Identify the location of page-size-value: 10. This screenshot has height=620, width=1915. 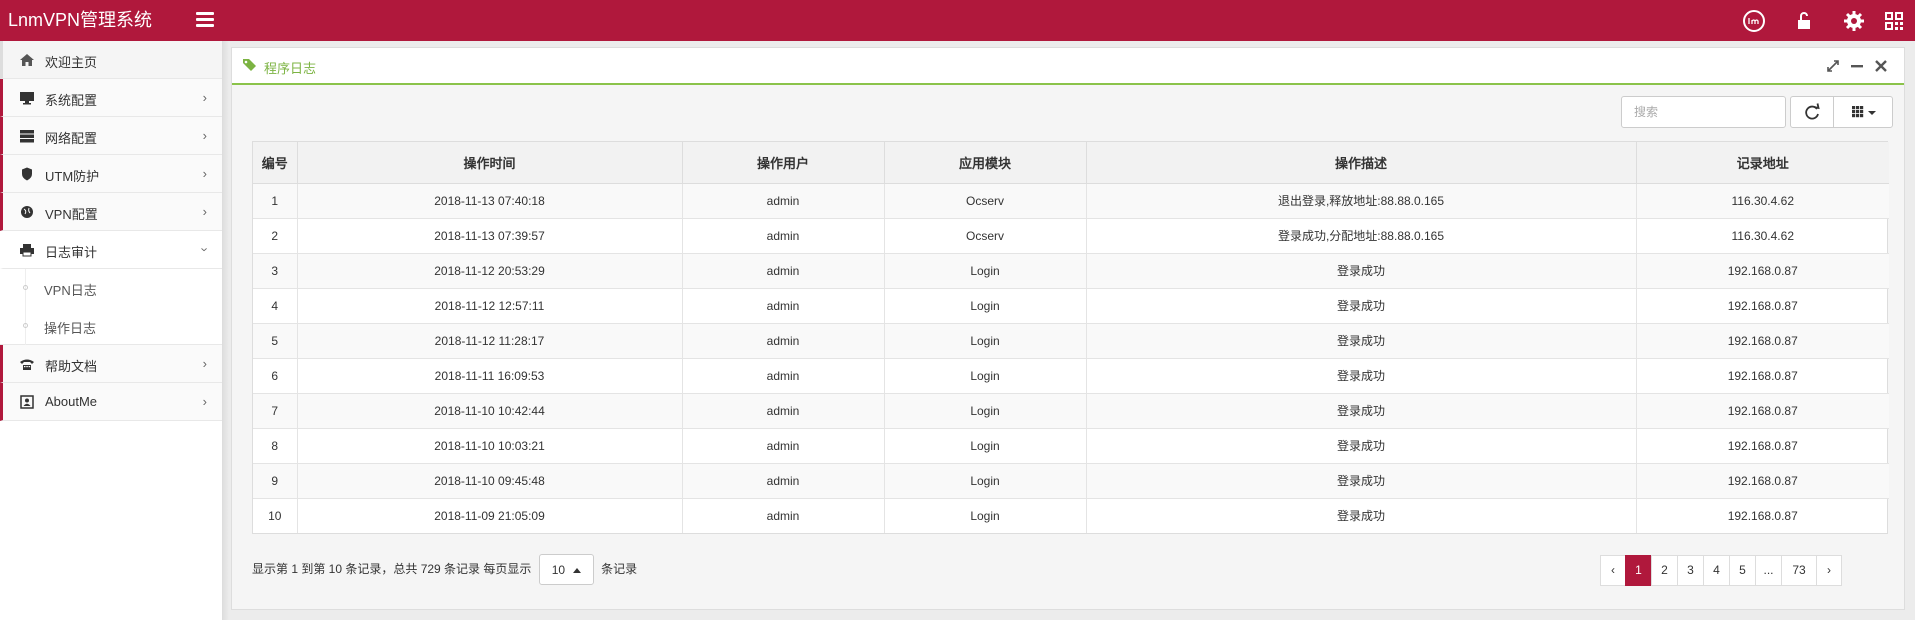
(558, 570).